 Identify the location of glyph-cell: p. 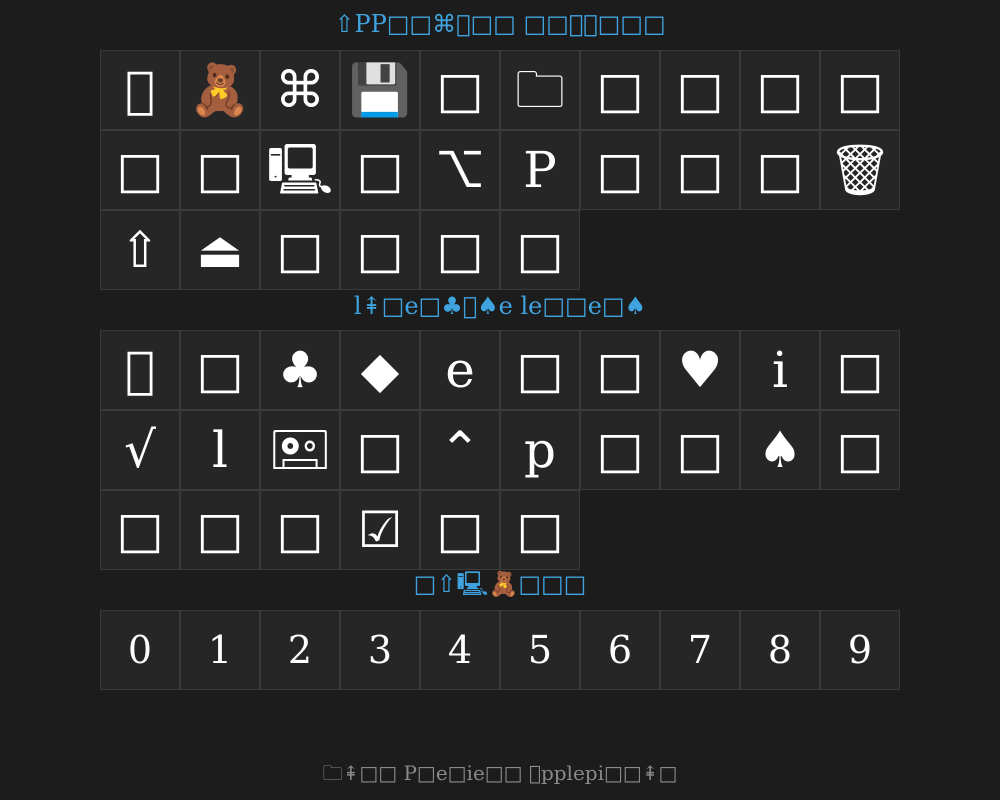
(540, 450).